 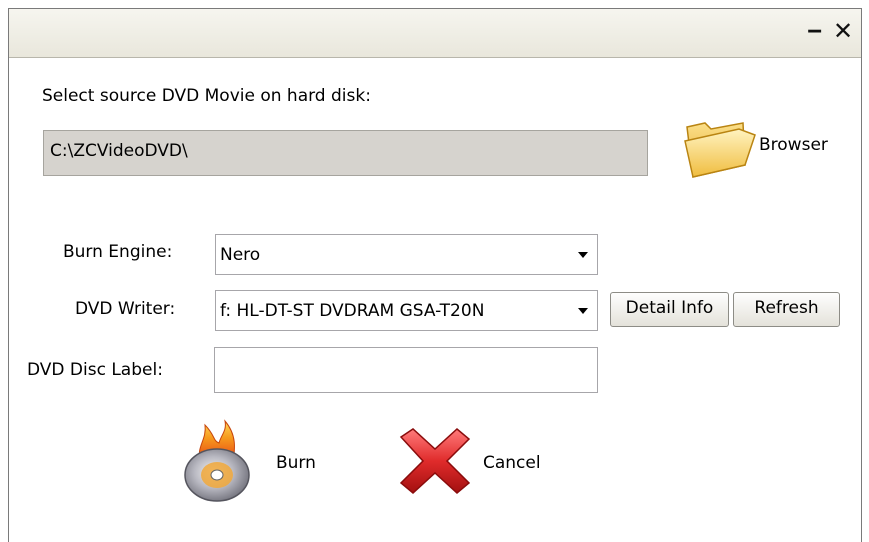 What do you see at coordinates (406, 254) in the screenshot?
I see `burn-engine-select: Nero` at bounding box center [406, 254].